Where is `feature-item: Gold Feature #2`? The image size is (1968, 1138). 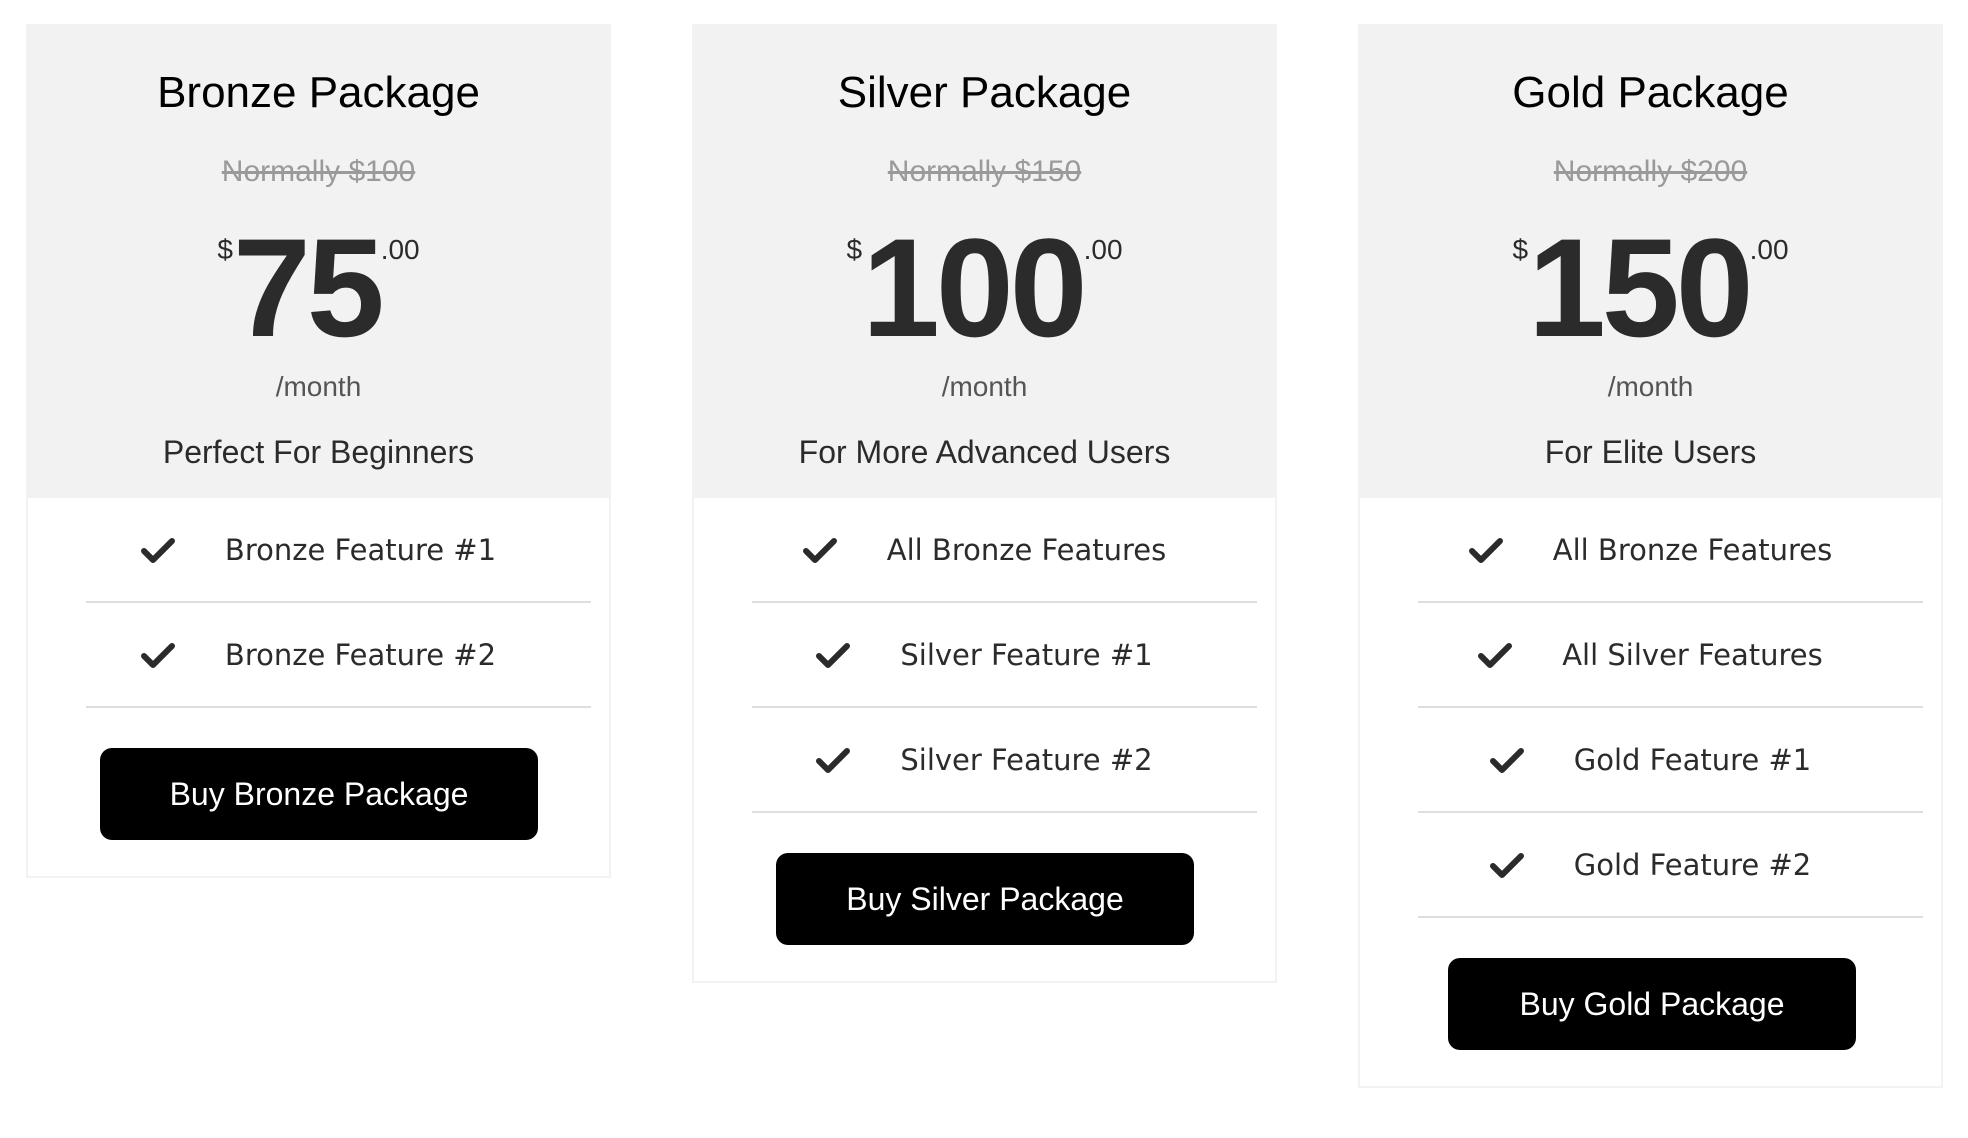
feature-item: Gold Feature #2 is located at coordinates (1670, 865).